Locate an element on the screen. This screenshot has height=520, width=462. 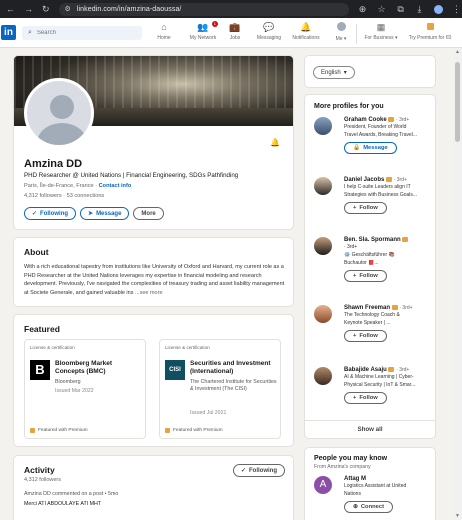
profile-actions: ✓ Following ➤ Message More is located at coordinates (94, 213).